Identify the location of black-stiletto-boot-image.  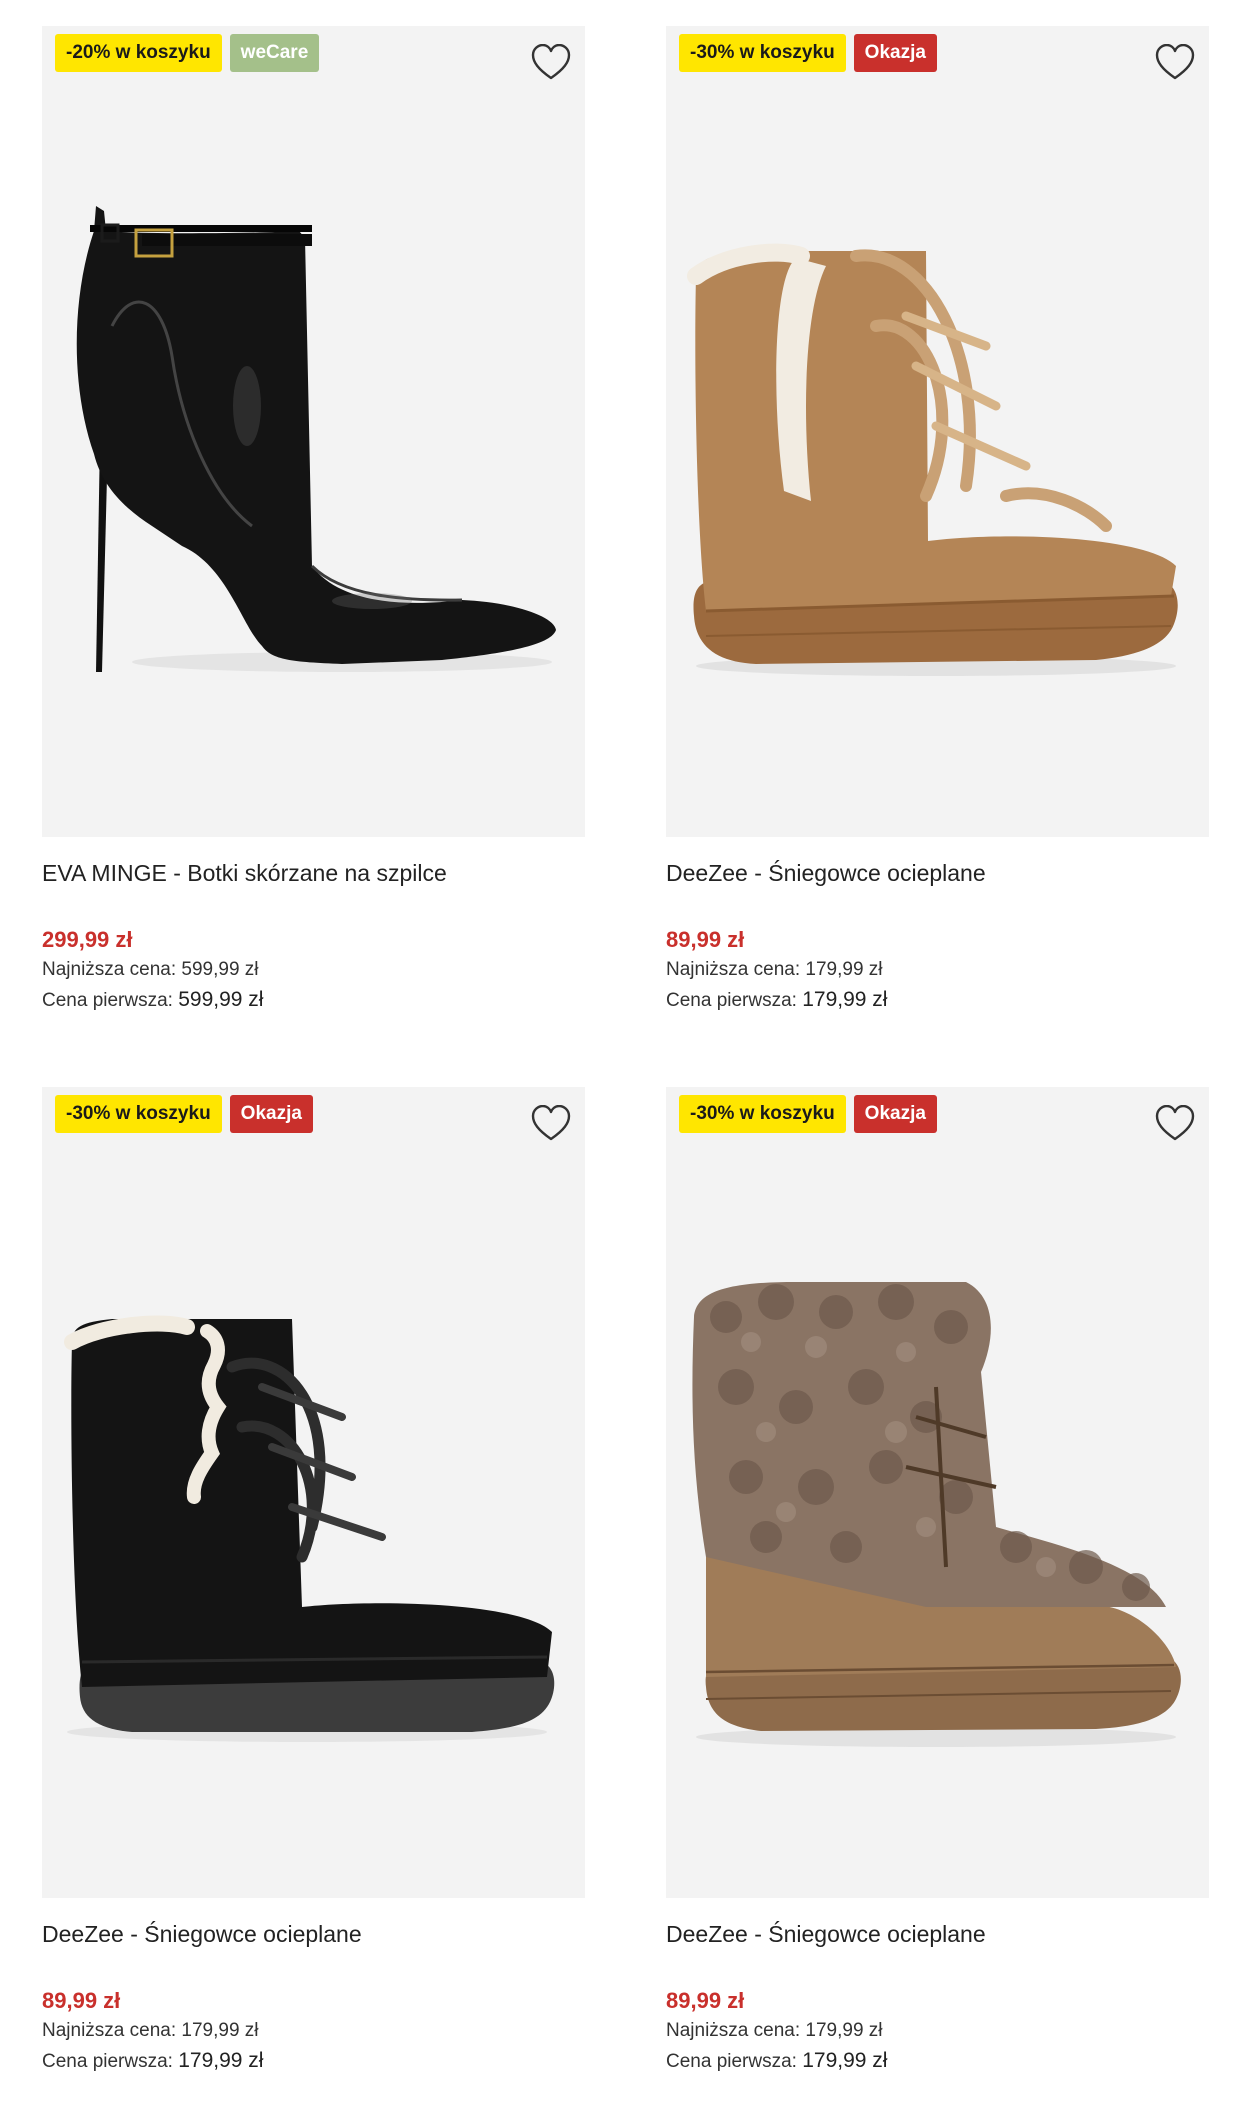
(316, 439).